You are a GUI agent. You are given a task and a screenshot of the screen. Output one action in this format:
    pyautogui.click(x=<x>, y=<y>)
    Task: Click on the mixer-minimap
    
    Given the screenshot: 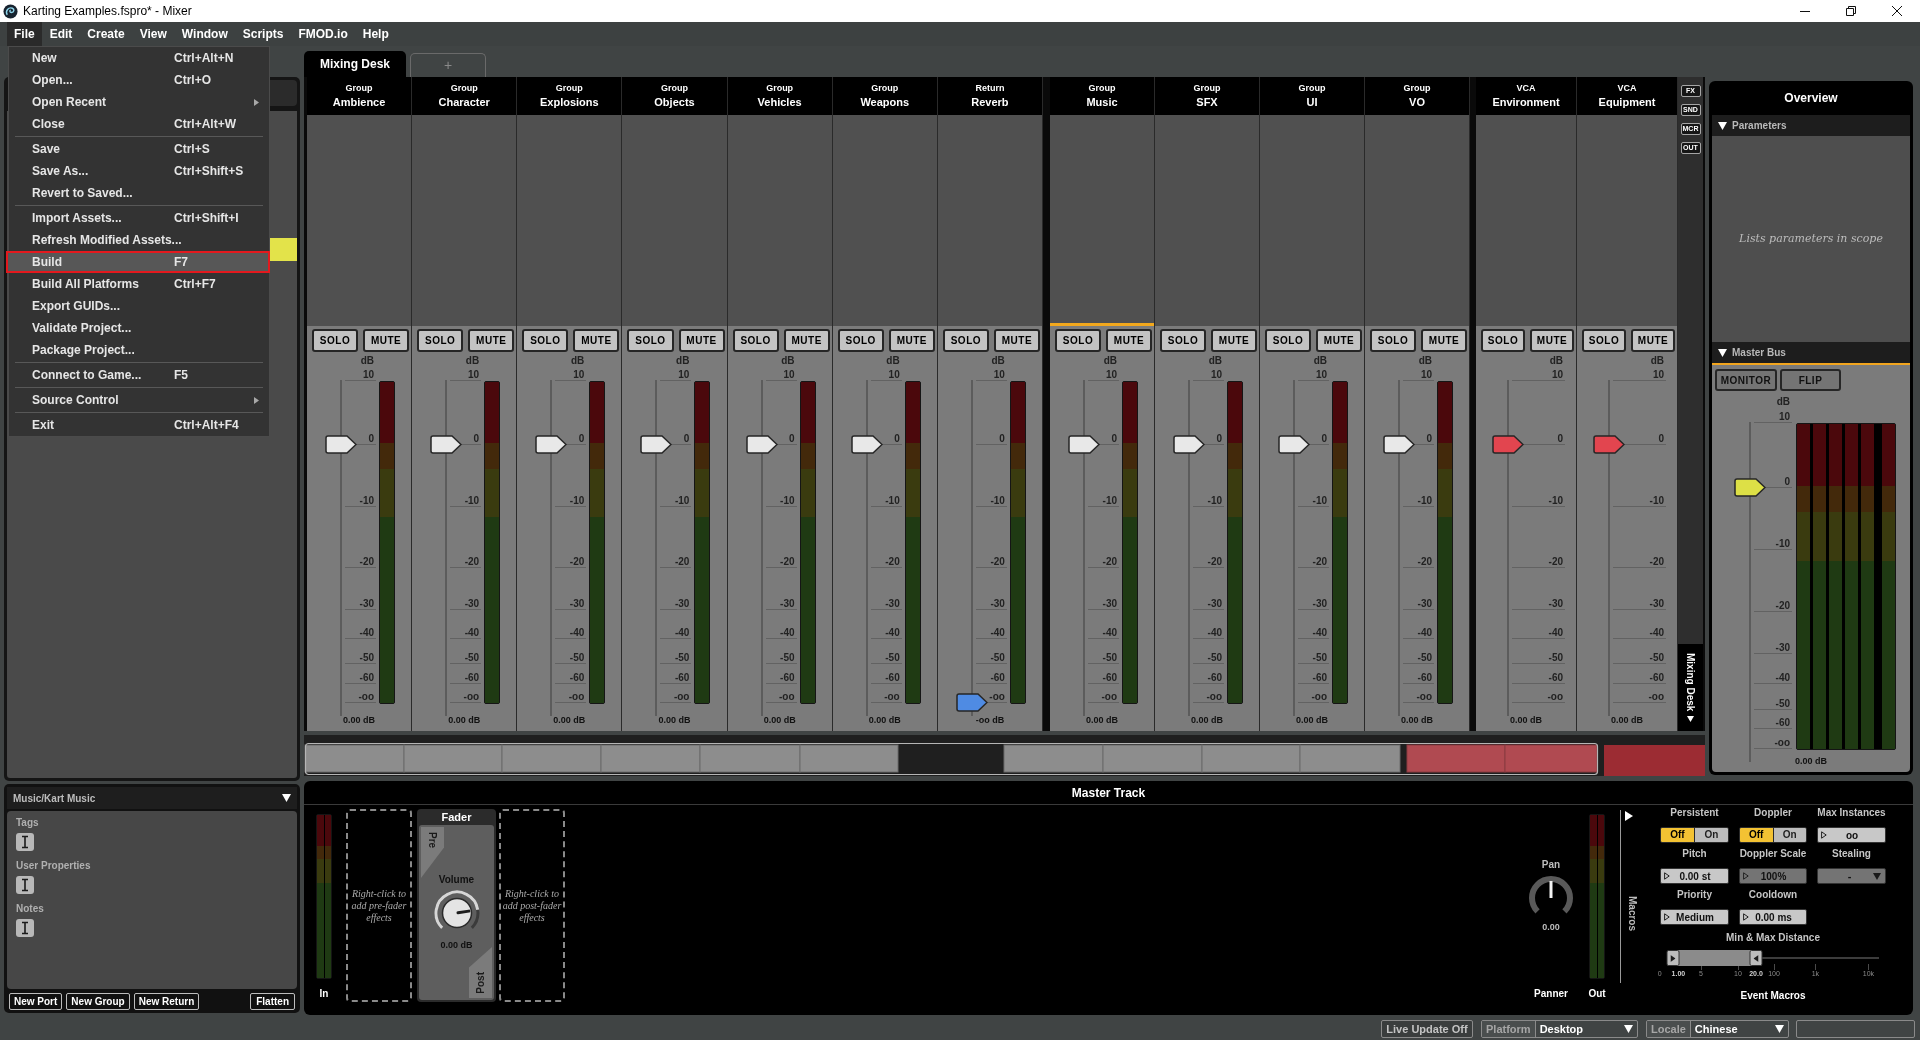 What is the action you would take?
    pyautogui.click(x=1004, y=755)
    